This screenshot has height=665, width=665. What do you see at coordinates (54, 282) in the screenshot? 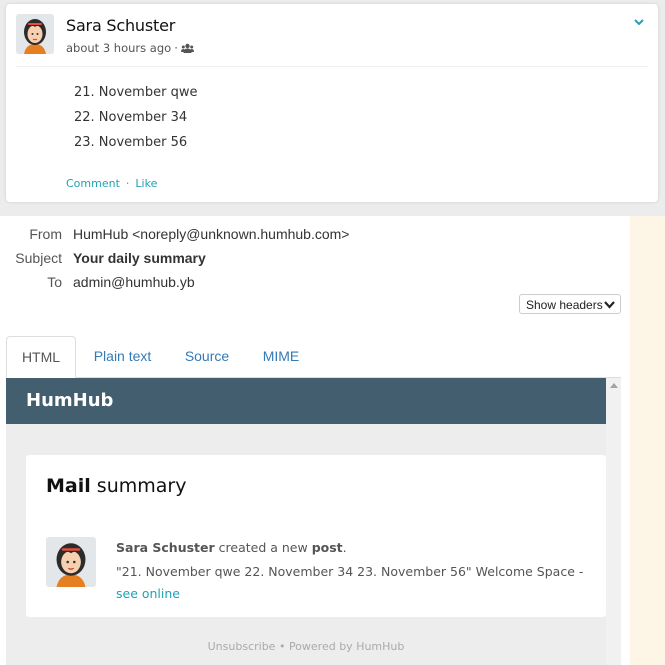
I see `to-label: To` at bounding box center [54, 282].